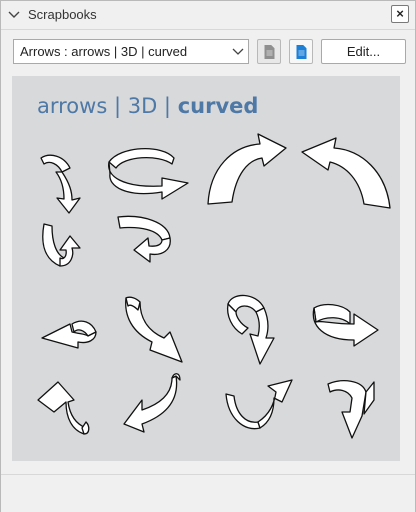  Describe the element at coordinates (69, 334) in the screenshot. I see `curved-3d-arrow-left` at that location.